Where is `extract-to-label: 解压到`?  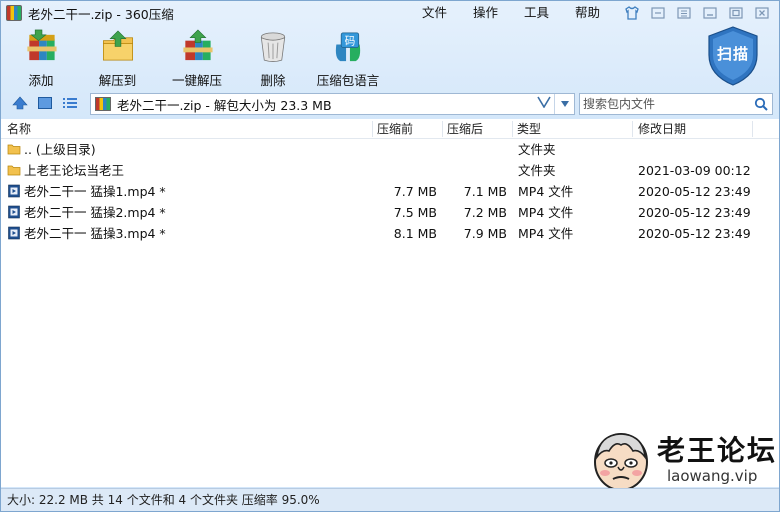
extract-to-label: 解压到 is located at coordinates (117, 80).